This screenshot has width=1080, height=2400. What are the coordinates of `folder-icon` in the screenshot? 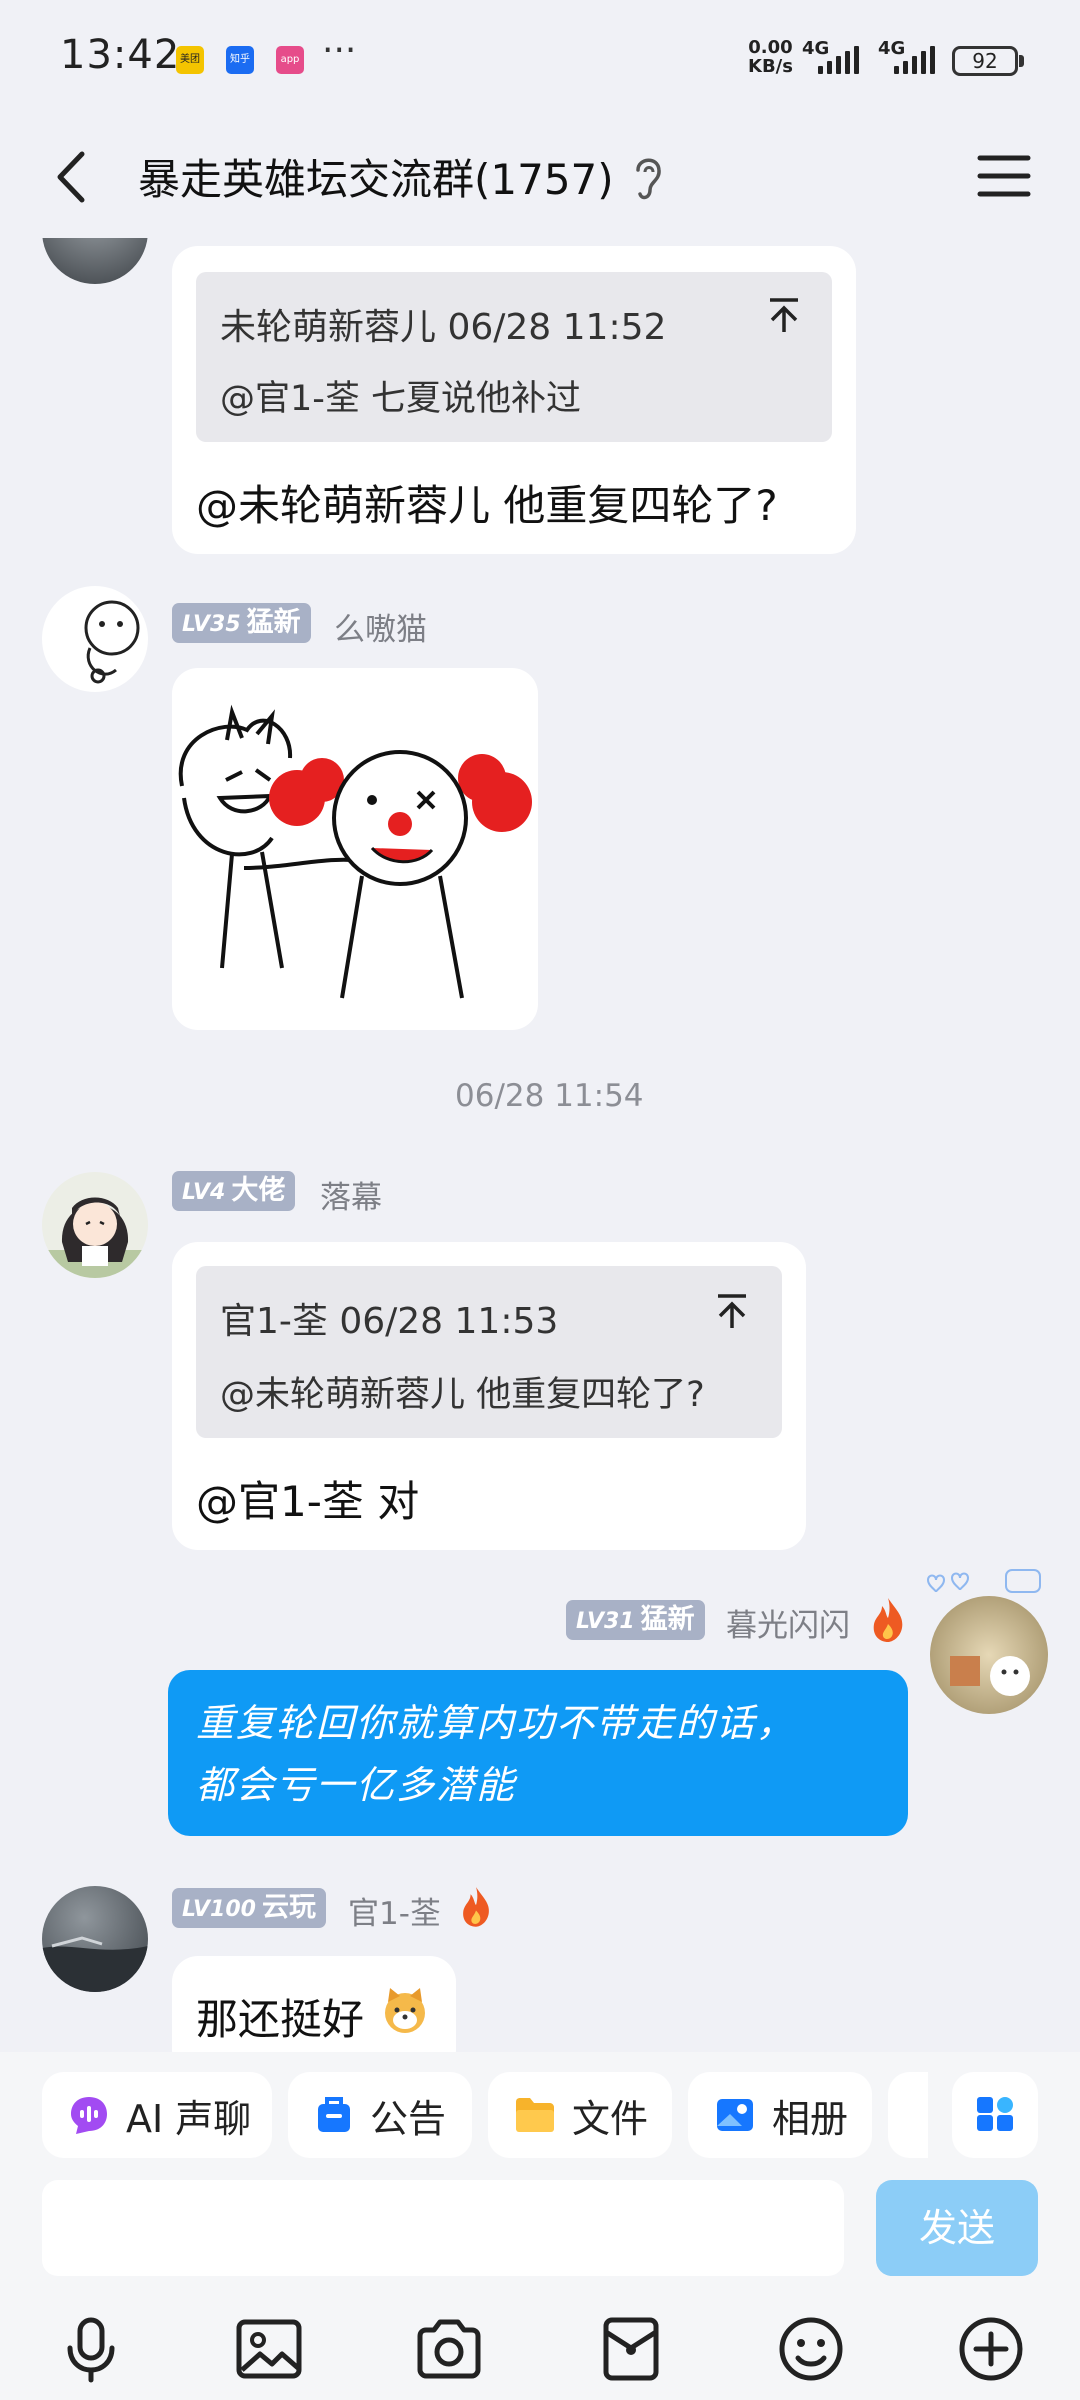 It's located at (535, 2115).